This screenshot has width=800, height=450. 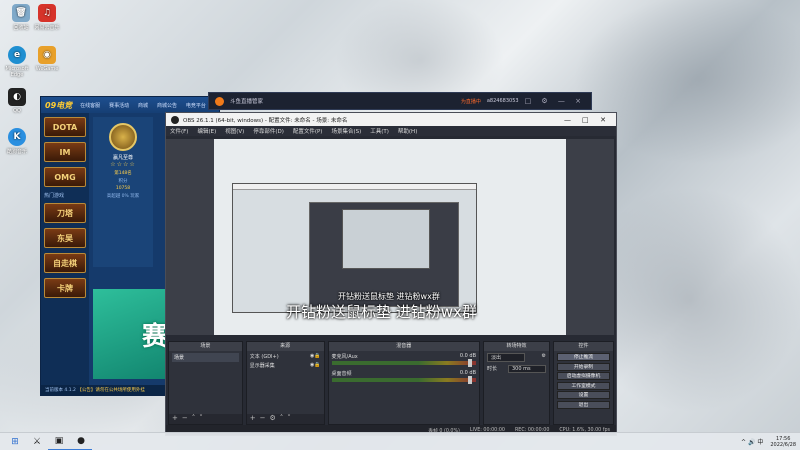 I want to click on sources-dock: 来源 文本 (GDI+) ◉🔒 显示器采集 ◉🔒 +−⚙˄˅, so click(x=285, y=383).